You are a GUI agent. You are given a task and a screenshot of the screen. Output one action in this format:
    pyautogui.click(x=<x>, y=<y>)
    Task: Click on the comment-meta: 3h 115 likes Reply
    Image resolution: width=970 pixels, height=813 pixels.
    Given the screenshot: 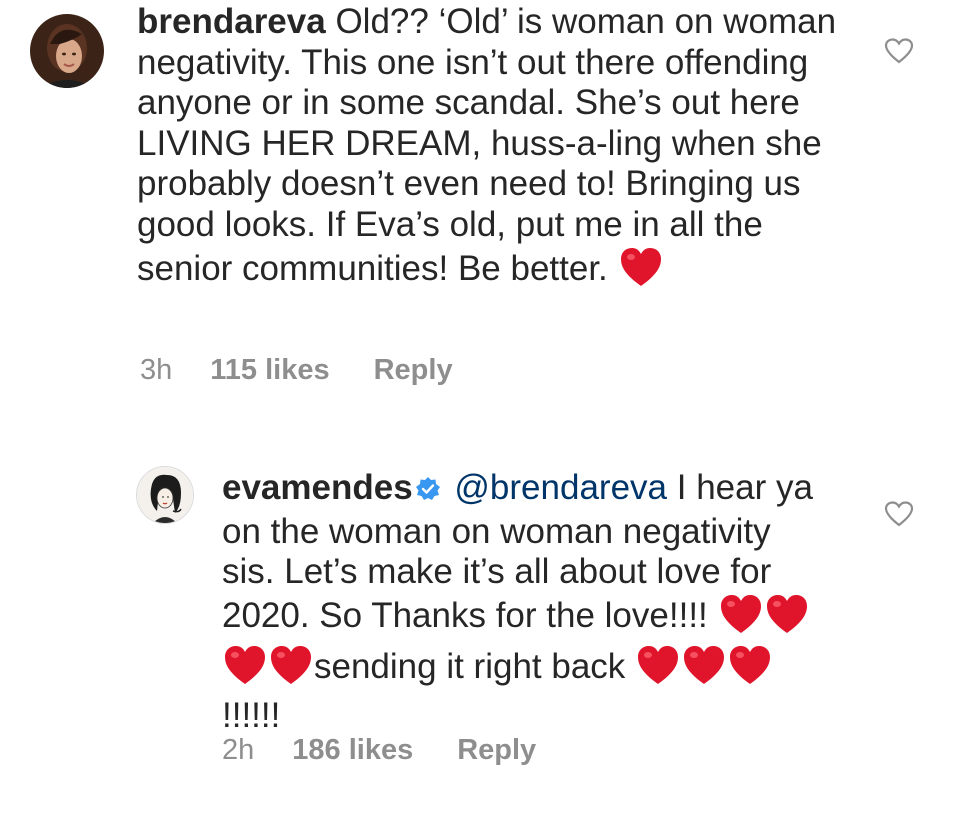 What is the action you would take?
    pyautogui.click(x=296, y=370)
    